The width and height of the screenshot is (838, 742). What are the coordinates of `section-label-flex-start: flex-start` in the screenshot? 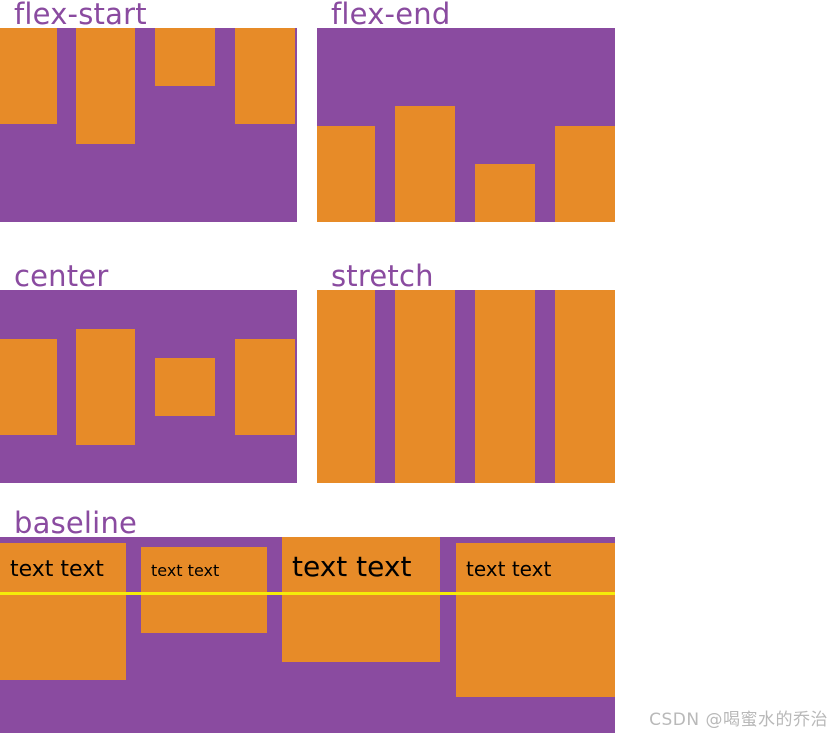 It's located at (80, 15).